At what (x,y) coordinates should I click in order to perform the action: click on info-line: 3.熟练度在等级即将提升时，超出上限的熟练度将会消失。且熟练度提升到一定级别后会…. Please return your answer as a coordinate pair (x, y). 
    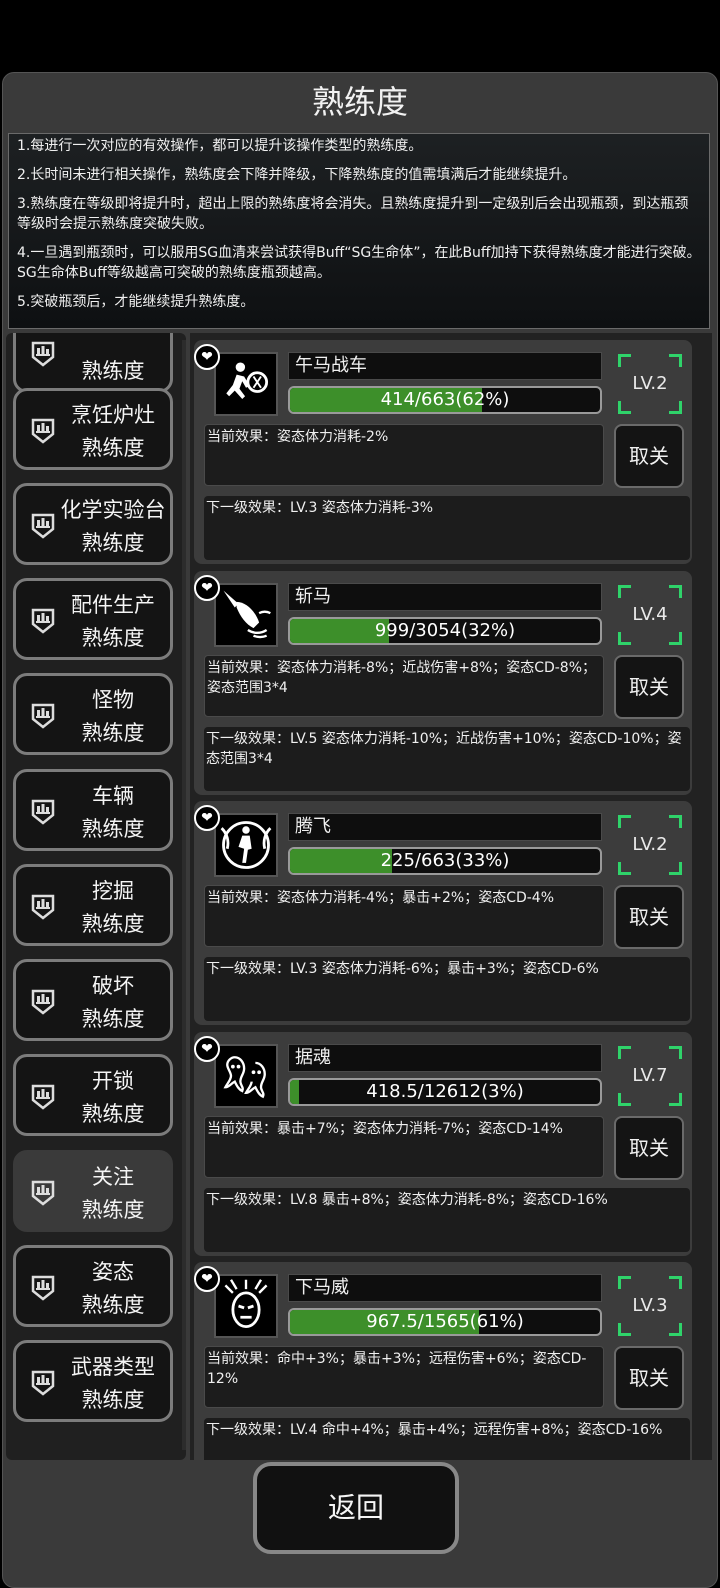
    Looking at the image, I should click on (353, 214).